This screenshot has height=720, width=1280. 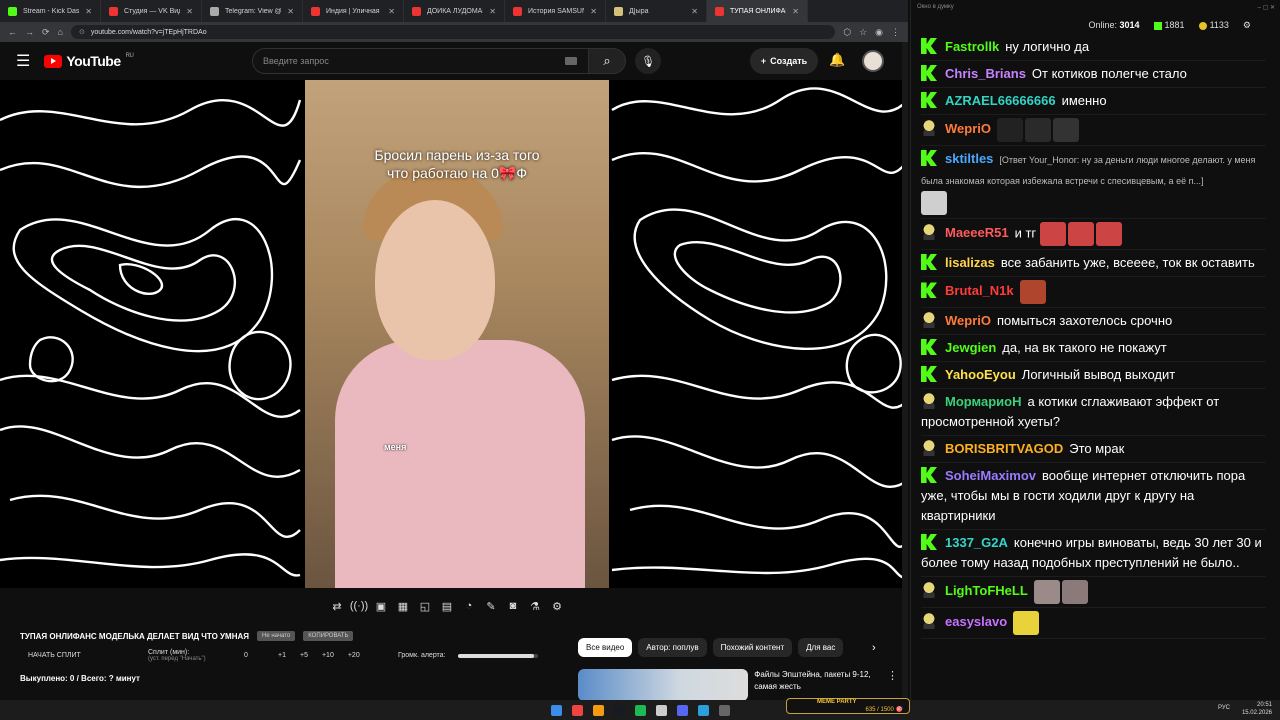 What do you see at coordinates (892, 685) in the screenshot?
I see `more-options-icon: ⋮` at bounding box center [892, 685].